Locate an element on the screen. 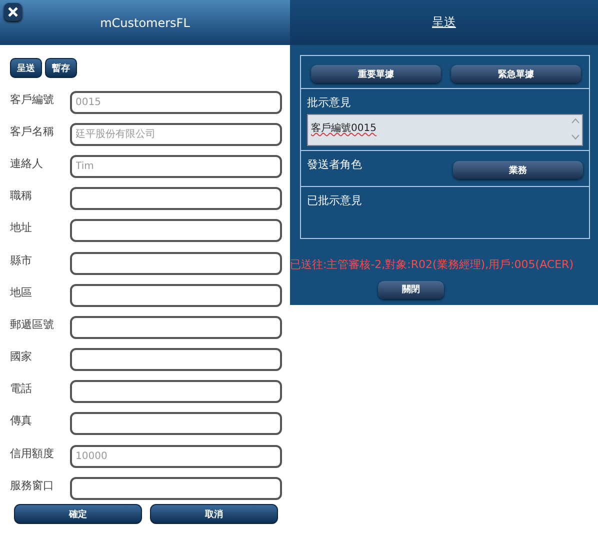 This screenshot has height=535, width=598. scroll-arrows-icon is located at coordinates (575, 129).